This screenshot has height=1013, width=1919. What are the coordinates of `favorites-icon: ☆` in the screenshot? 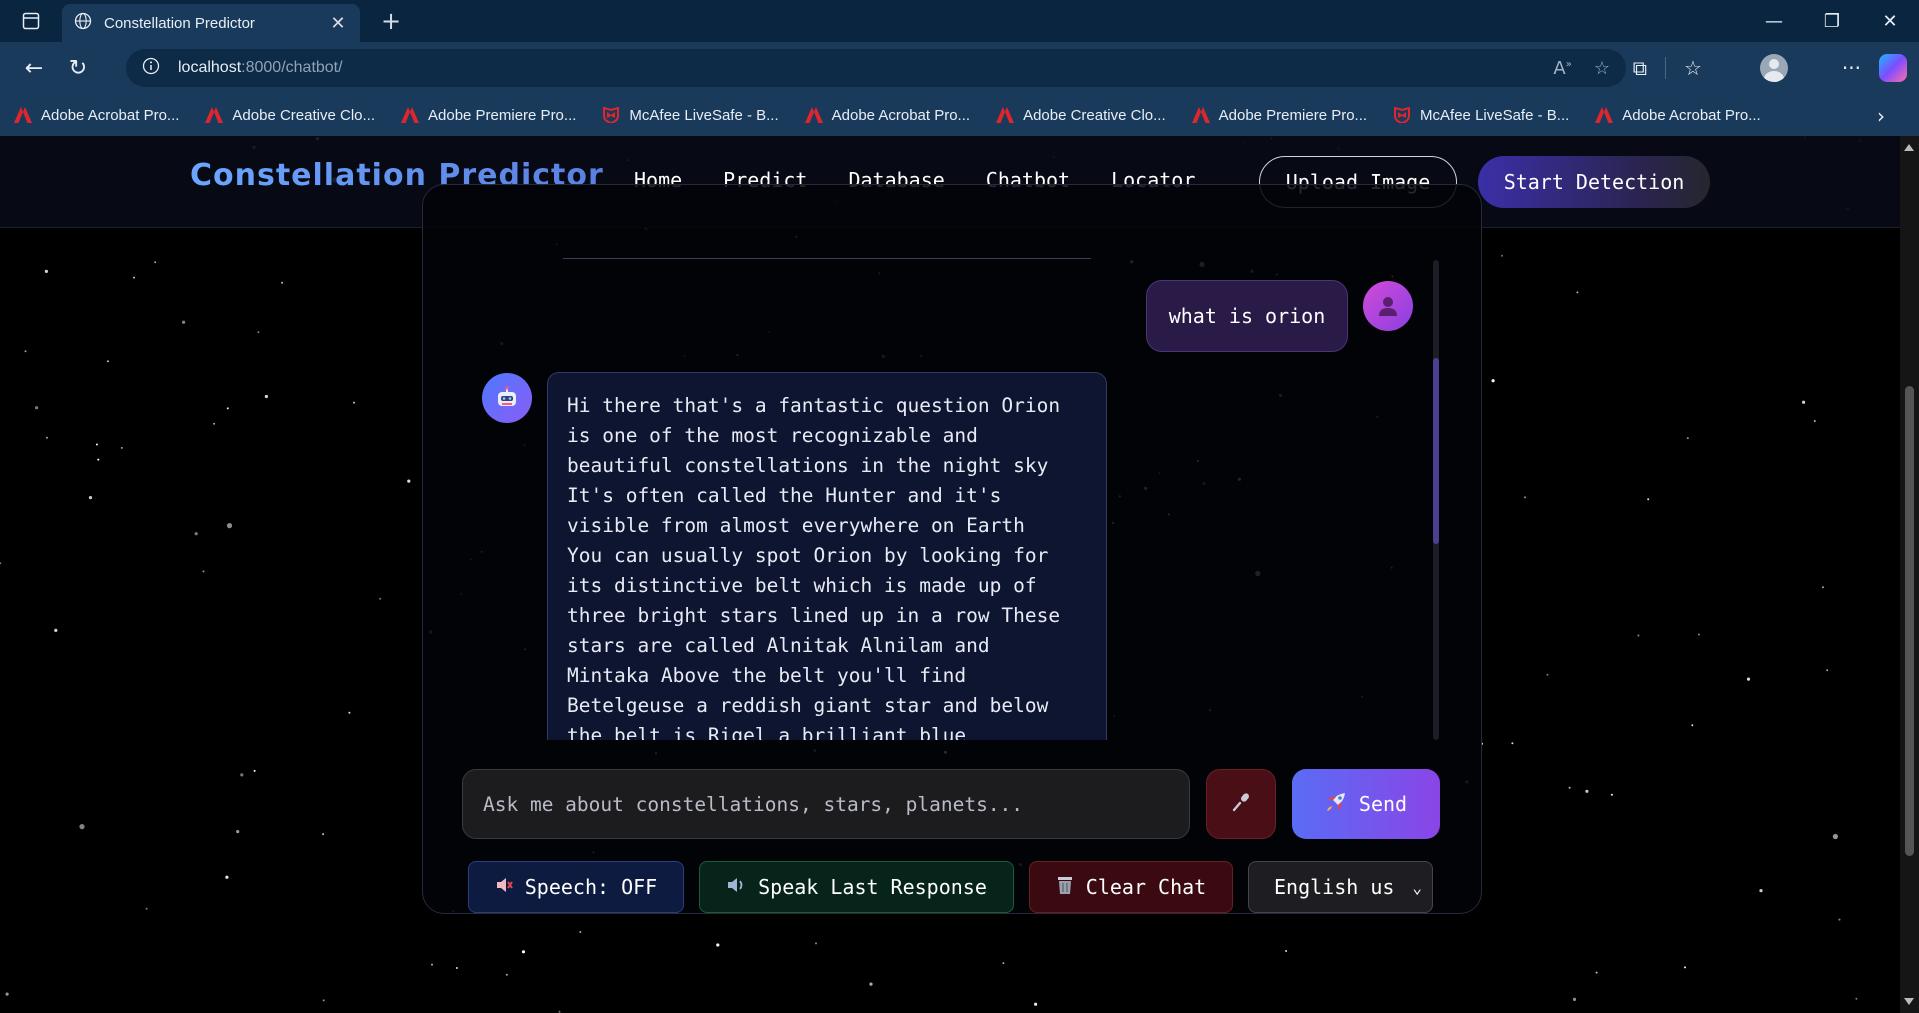 It's located at (1693, 68).